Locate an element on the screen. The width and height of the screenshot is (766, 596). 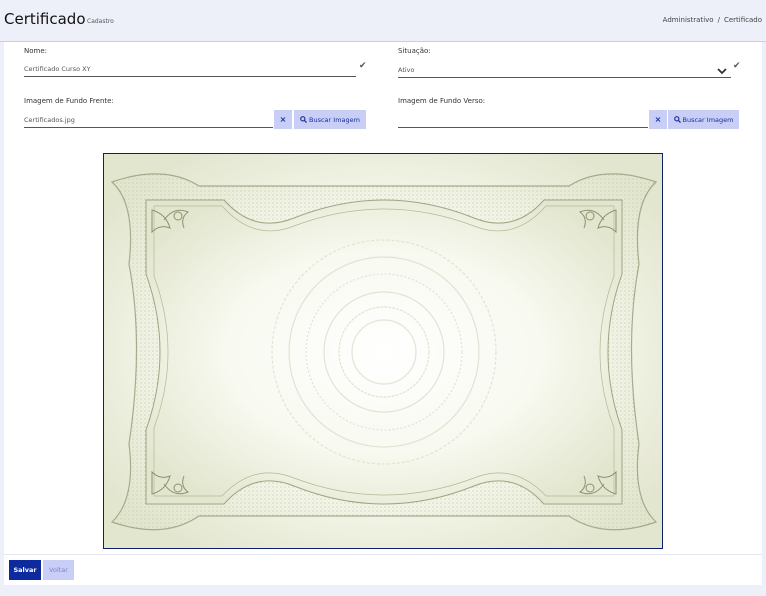
verso-search-button: Buscar Imagem is located at coordinates (703, 119).